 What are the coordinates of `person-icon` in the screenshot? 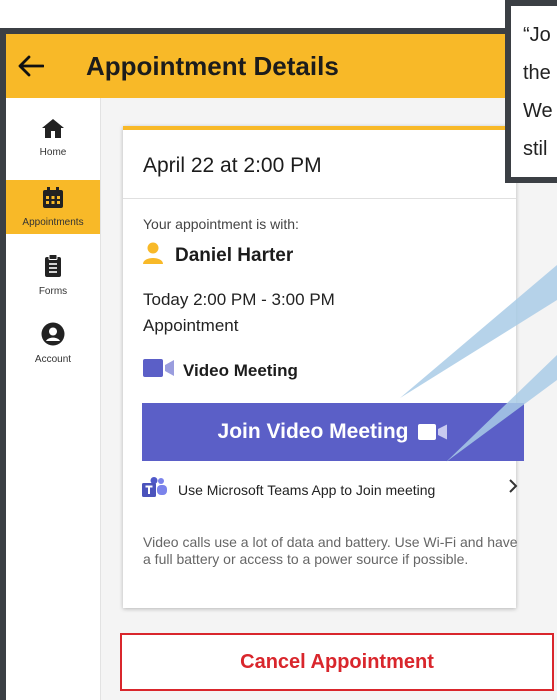 It's located at (153, 255).